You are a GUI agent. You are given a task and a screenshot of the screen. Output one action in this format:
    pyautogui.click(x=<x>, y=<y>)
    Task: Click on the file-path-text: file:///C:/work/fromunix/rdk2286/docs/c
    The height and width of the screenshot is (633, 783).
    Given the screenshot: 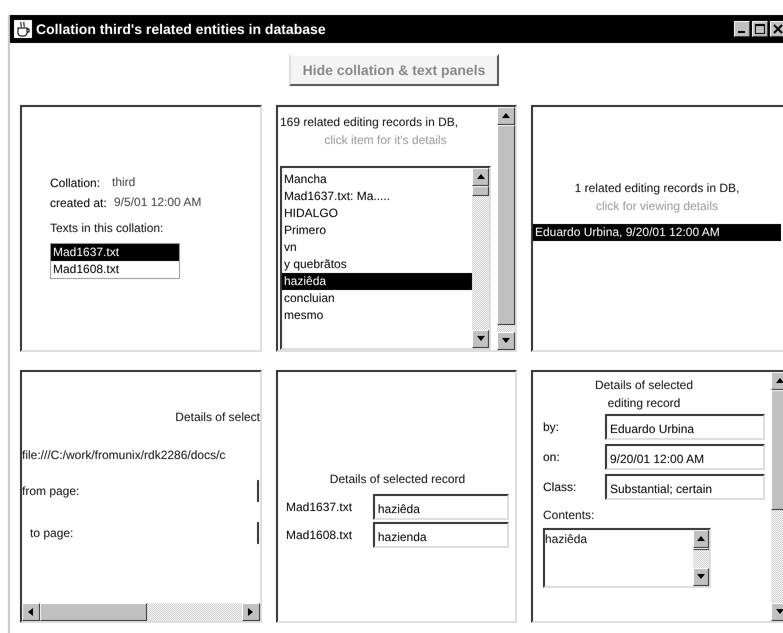 What is the action you would take?
    pyautogui.click(x=124, y=455)
    